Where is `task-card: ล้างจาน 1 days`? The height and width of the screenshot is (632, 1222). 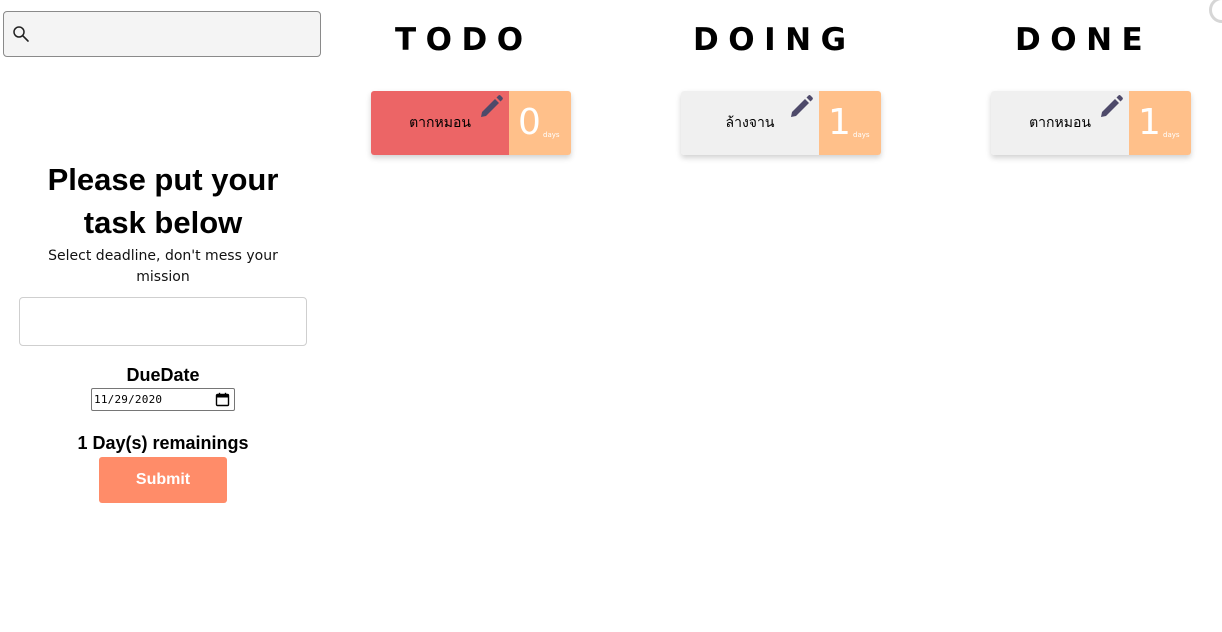 task-card: ล้างจาน 1 days is located at coordinates (781, 123).